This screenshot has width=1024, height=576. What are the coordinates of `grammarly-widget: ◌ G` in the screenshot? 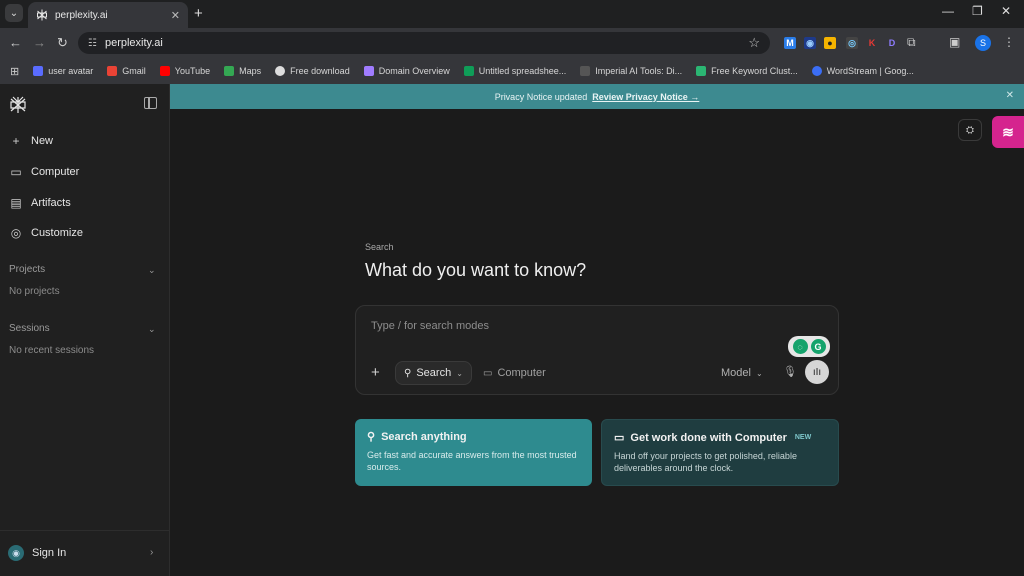 It's located at (809, 346).